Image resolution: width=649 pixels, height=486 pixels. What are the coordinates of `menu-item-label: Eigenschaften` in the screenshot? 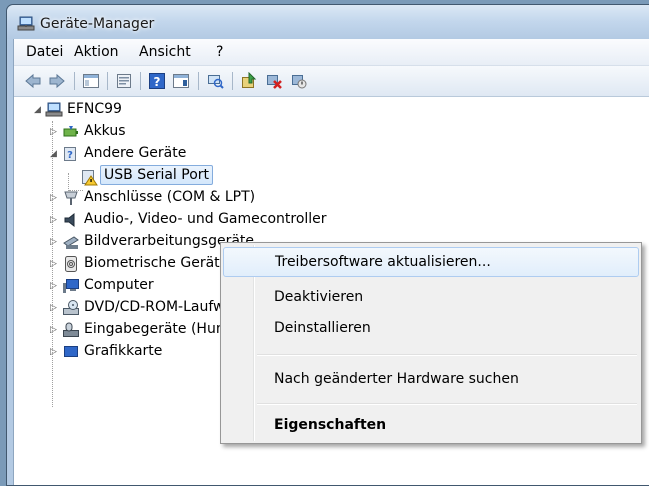 It's located at (330, 425).